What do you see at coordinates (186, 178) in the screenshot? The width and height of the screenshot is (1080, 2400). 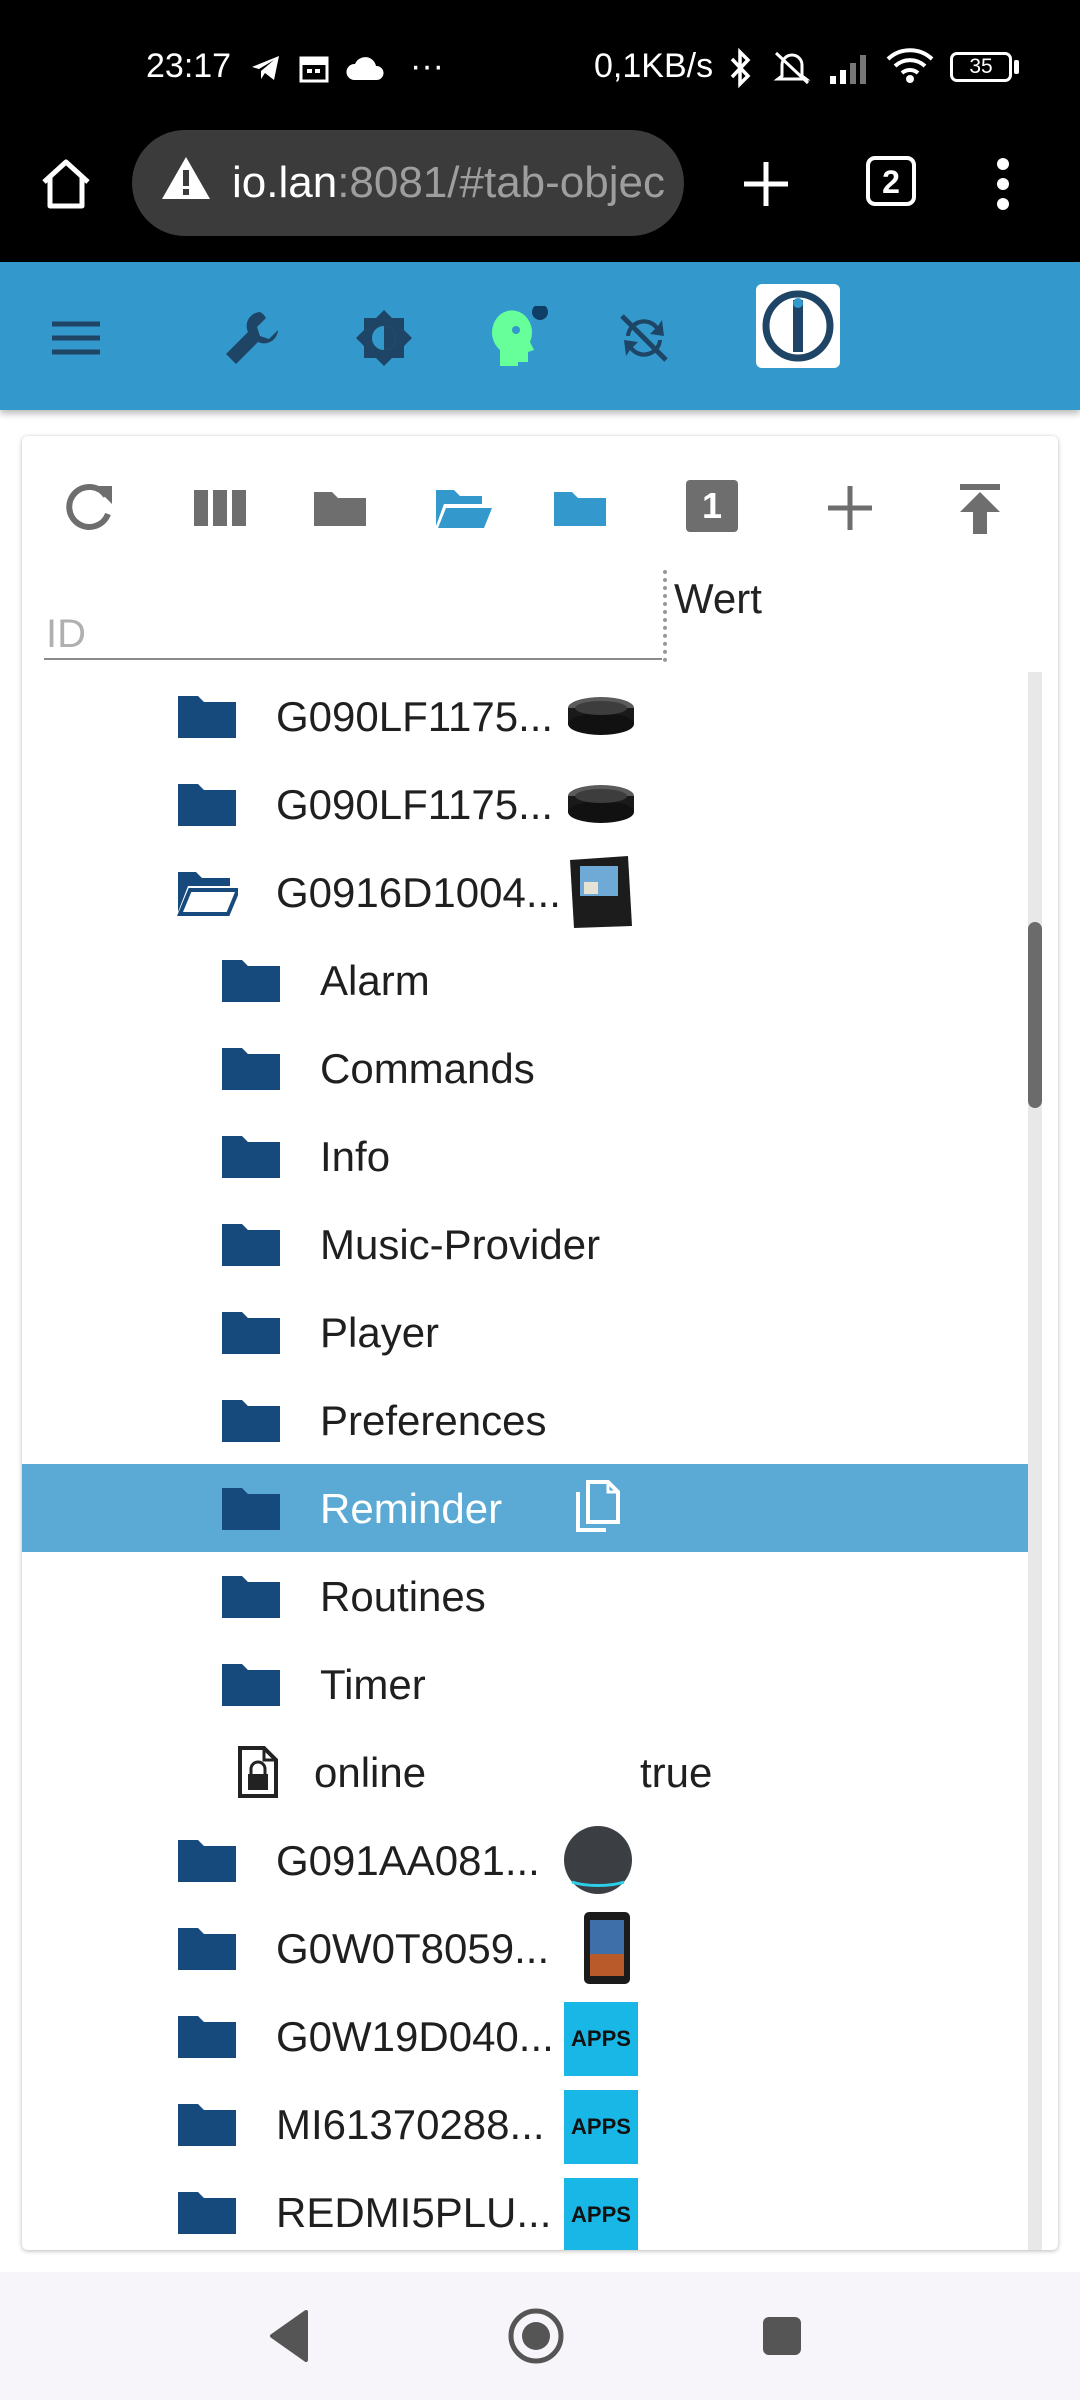 I see `warning-icon` at bounding box center [186, 178].